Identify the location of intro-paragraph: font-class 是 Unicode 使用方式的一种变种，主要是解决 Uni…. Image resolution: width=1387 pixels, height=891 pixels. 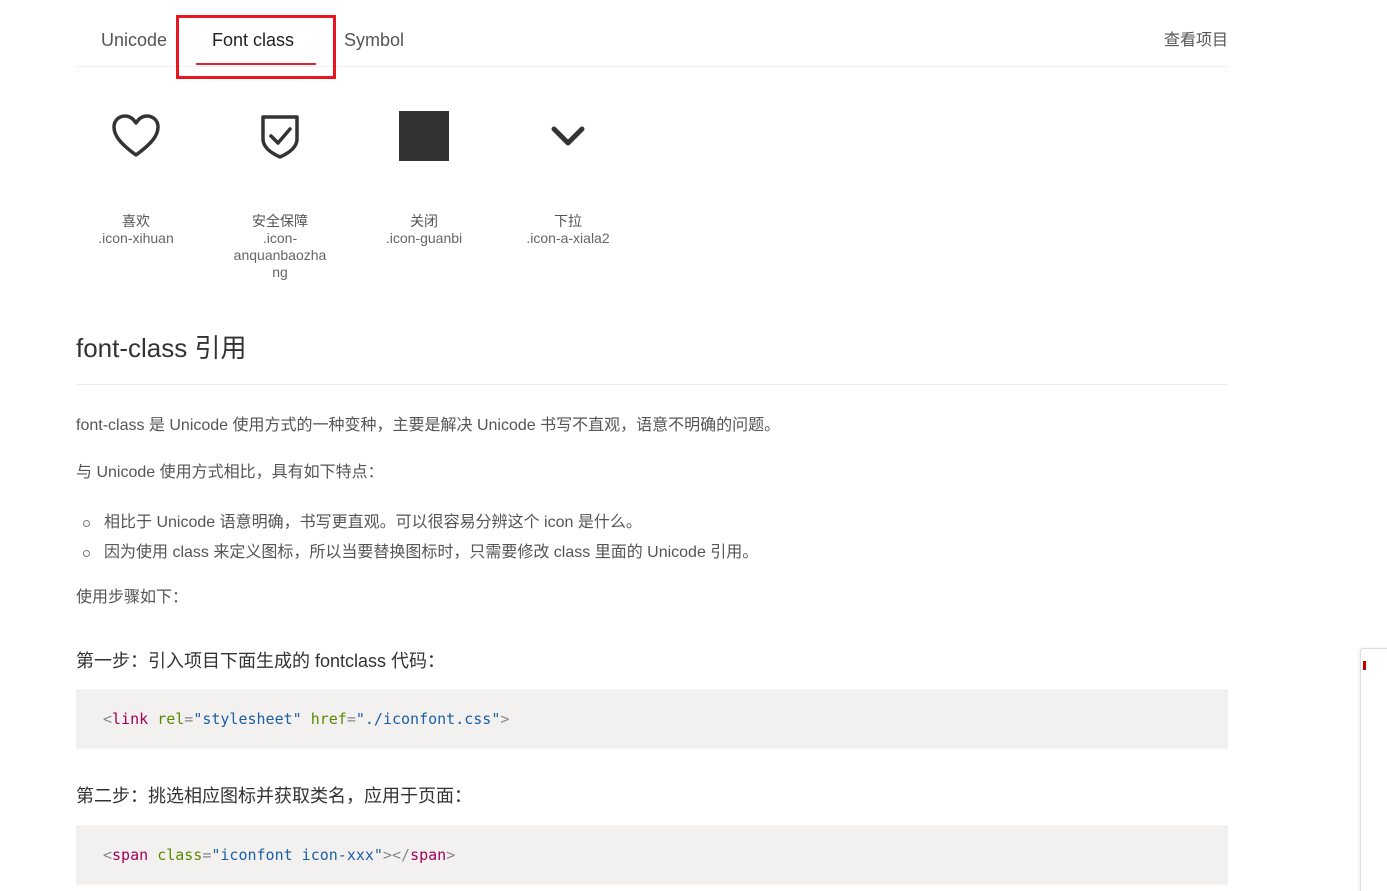
(428, 425).